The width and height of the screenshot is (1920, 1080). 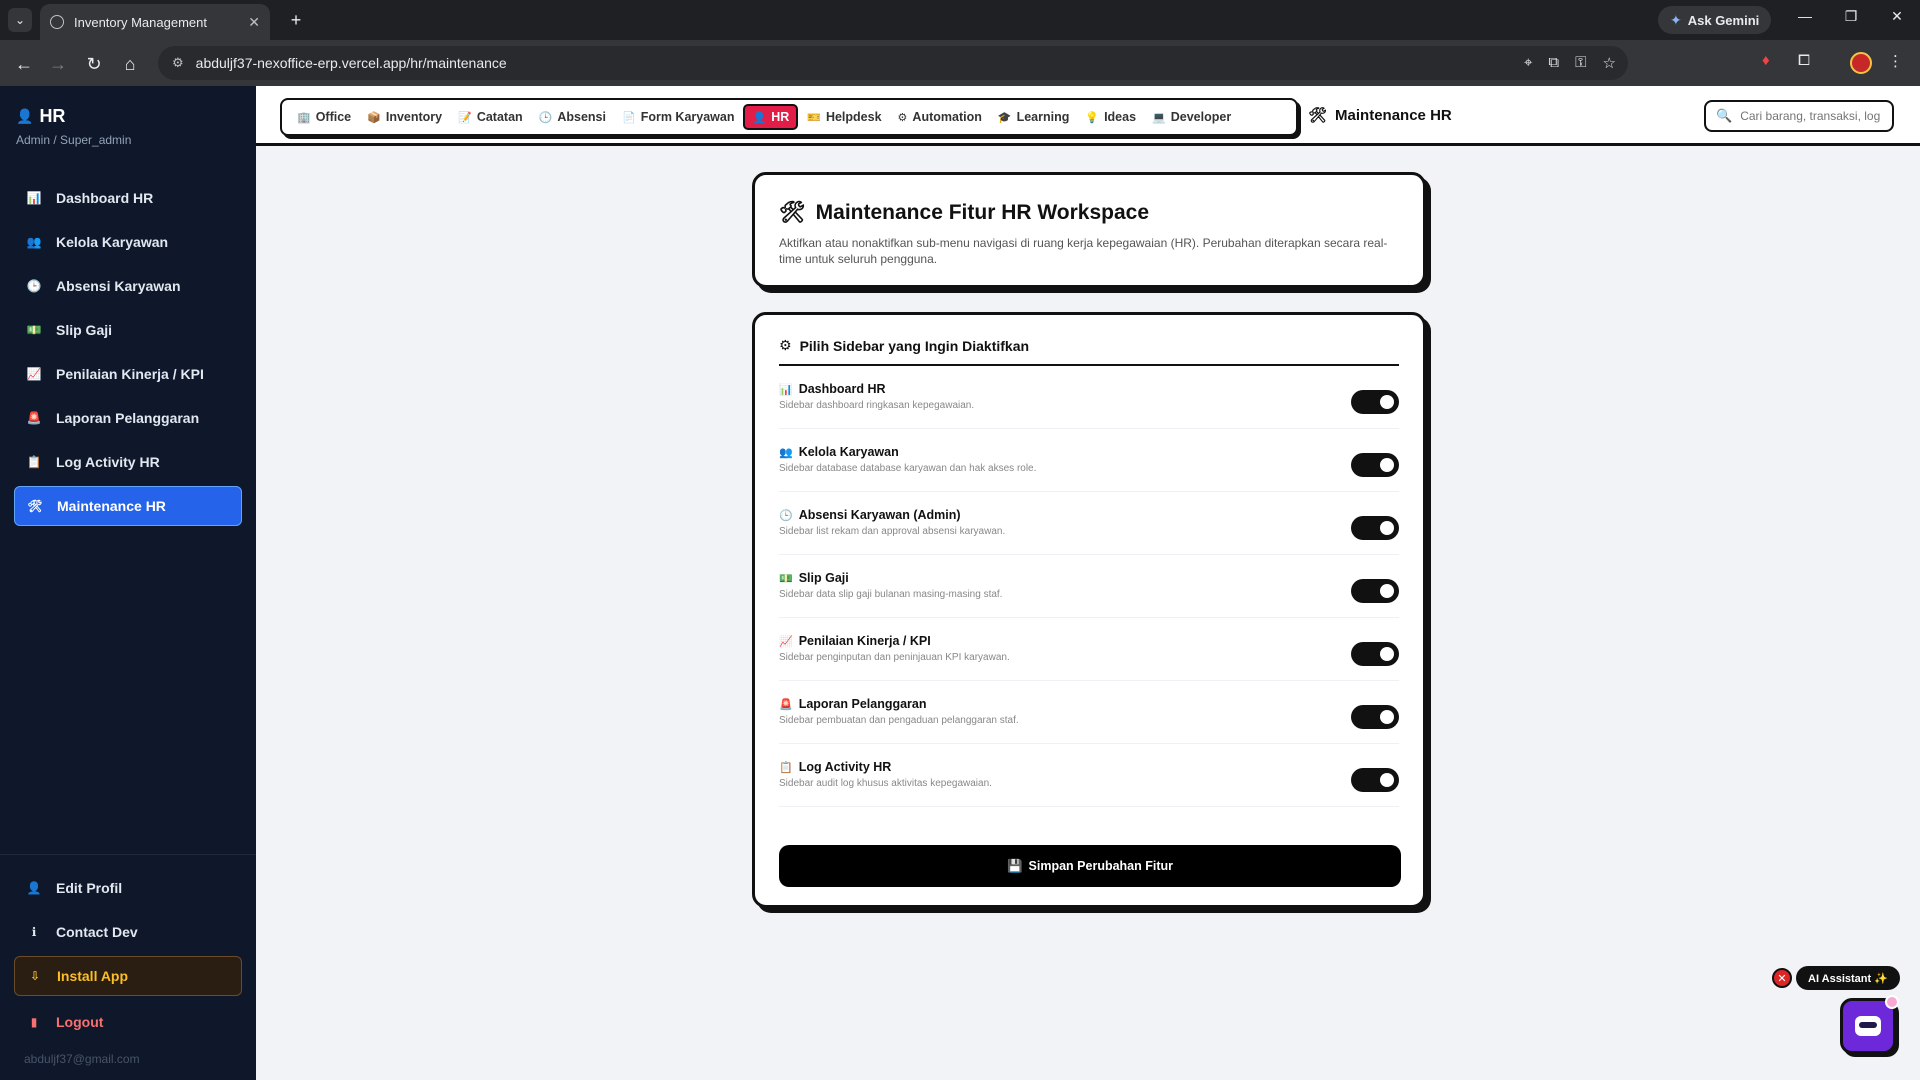 What do you see at coordinates (1043, 117) in the screenshot?
I see `nav-label: Learning` at bounding box center [1043, 117].